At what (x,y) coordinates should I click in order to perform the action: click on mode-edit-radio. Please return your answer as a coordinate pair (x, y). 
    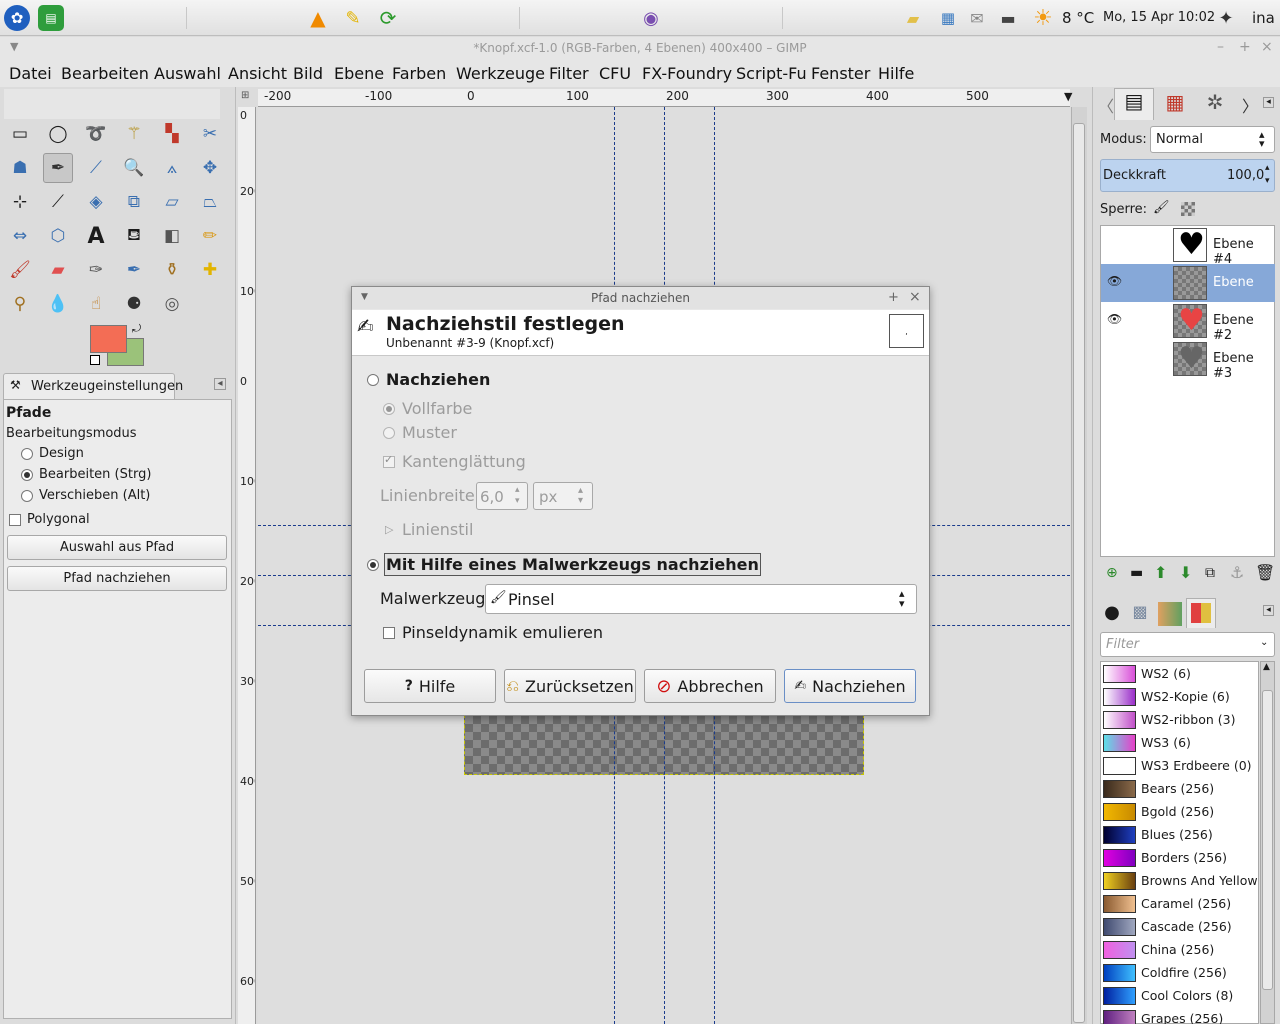
    Looking at the image, I should click on (27, 475).